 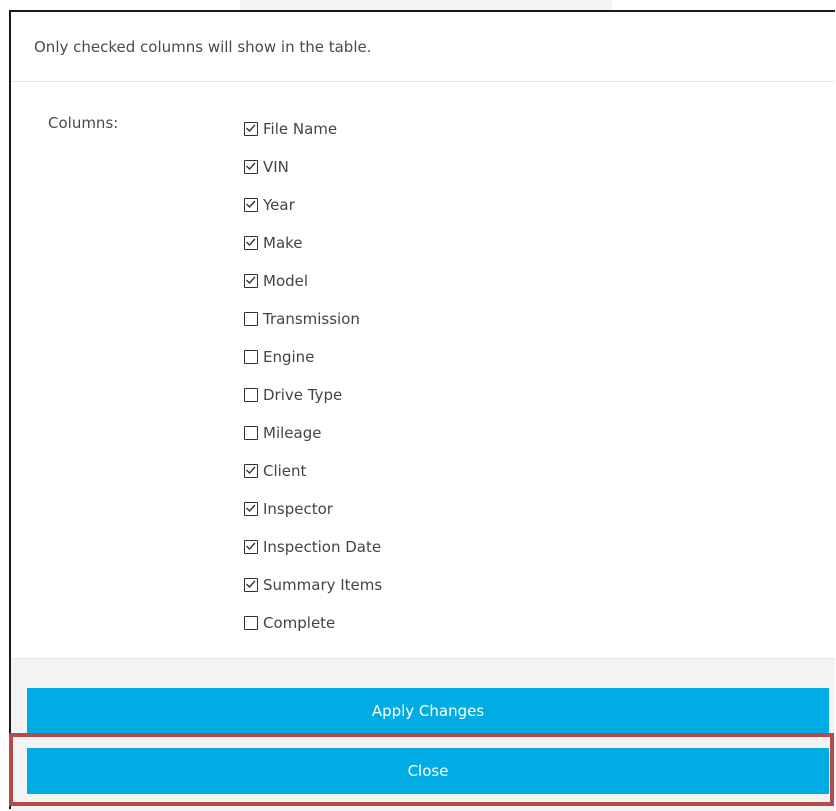 What do you see at coordinates (313, 243) in the screenshot?
I see `column-option-make: Make` at bounding box center [313, 243].